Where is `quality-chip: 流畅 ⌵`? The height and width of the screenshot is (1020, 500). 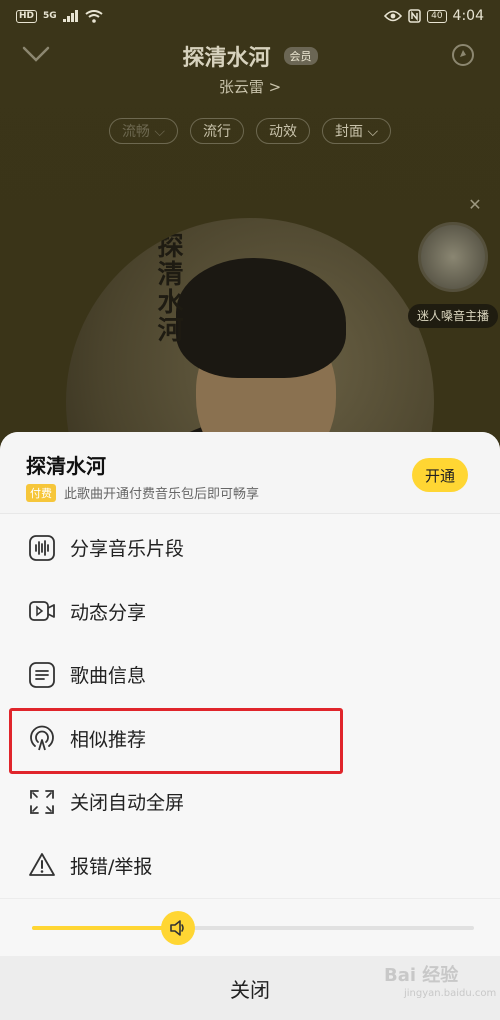 quality-chip: 流畅 ⌵ is located at coordinates (143, 131).